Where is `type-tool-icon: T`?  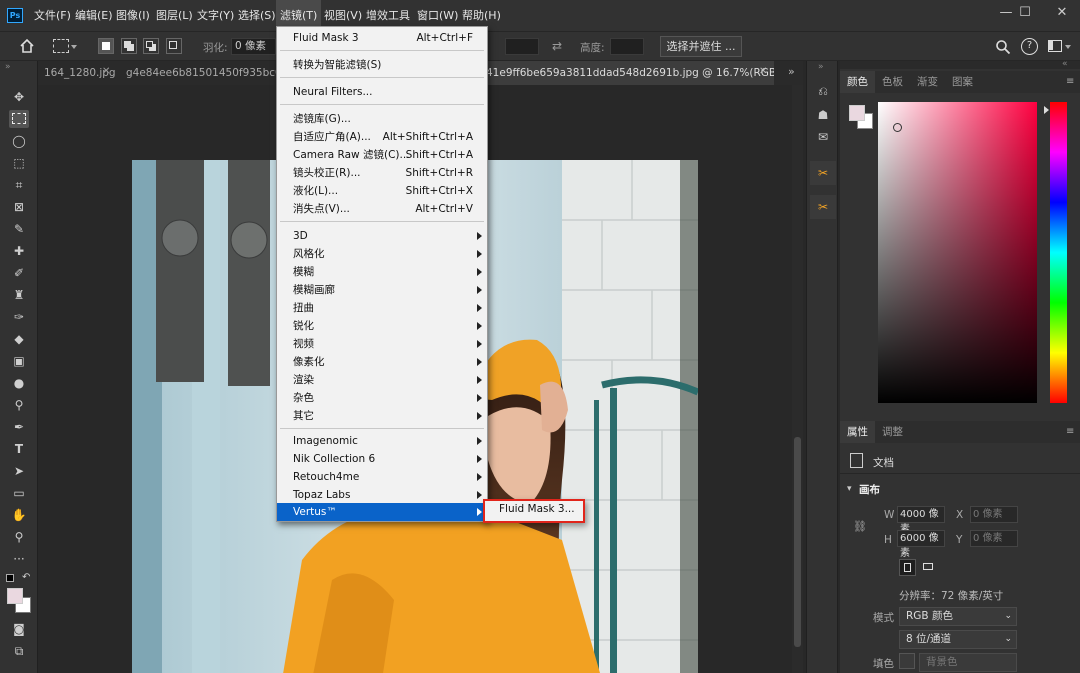 type-tool-icon: T is located at coordinates (19, 449).